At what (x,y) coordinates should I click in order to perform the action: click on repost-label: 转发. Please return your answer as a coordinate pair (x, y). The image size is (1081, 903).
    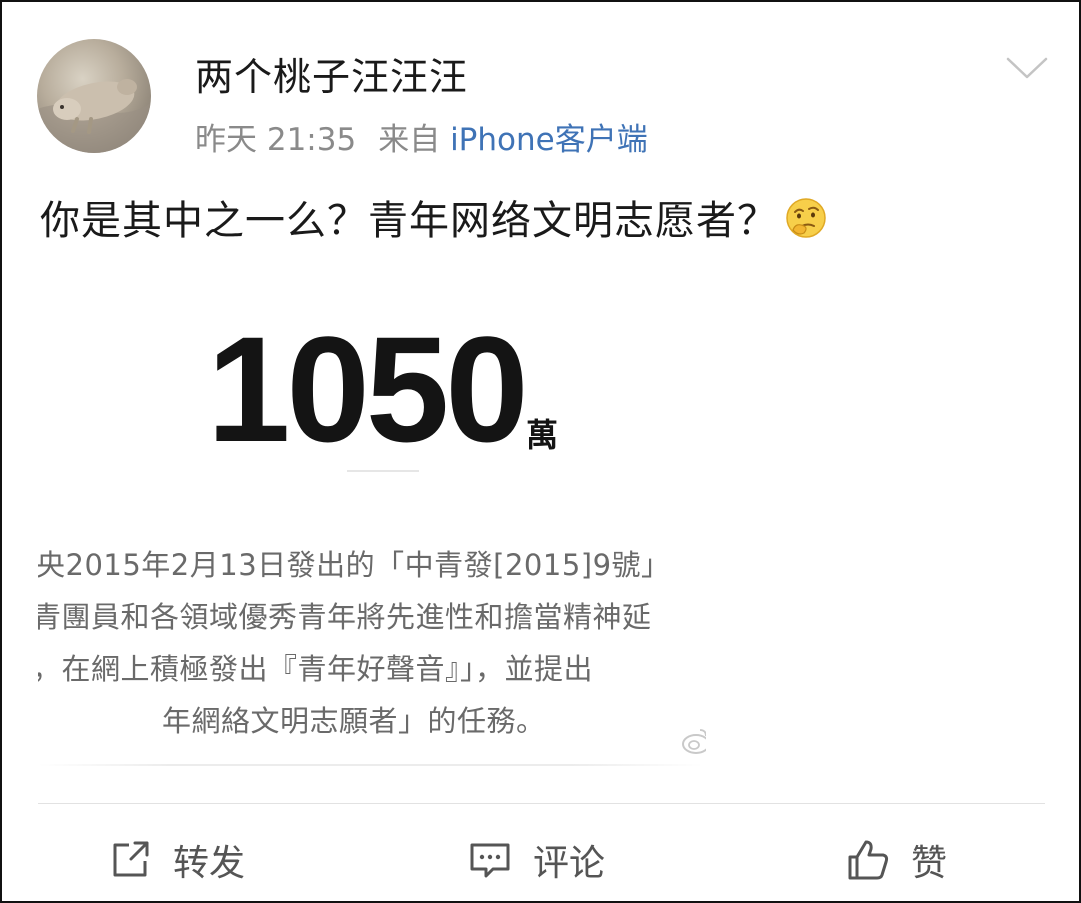
    Looking at the image, I should click on (209, 863).